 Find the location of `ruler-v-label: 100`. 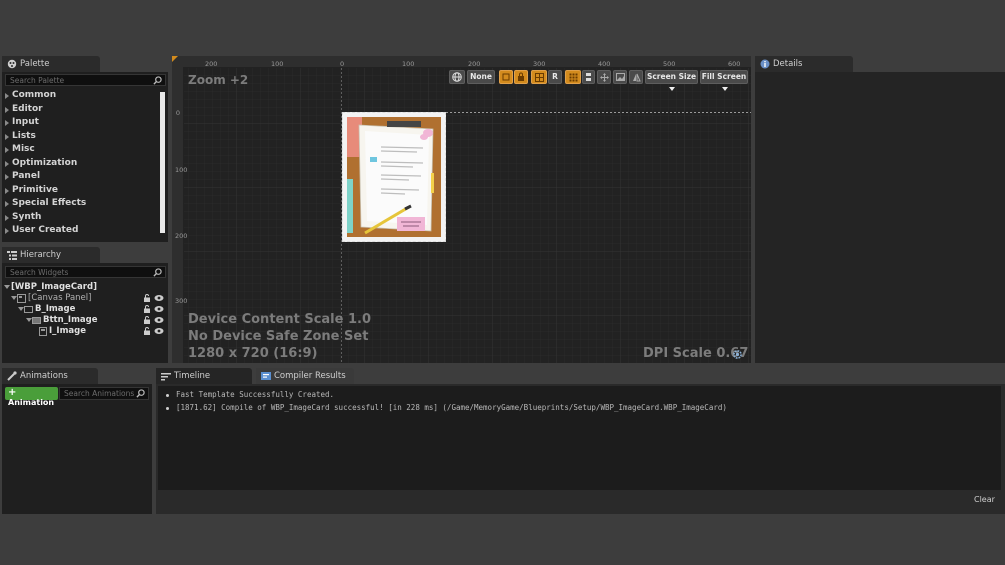

ruler-v-label: 100 is located at coordinates (181, 170).